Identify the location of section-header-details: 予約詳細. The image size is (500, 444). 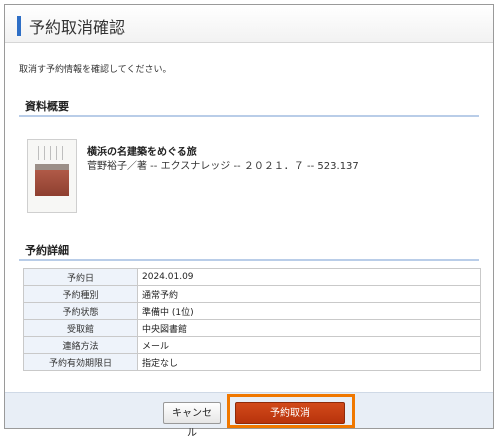
(249, 250).